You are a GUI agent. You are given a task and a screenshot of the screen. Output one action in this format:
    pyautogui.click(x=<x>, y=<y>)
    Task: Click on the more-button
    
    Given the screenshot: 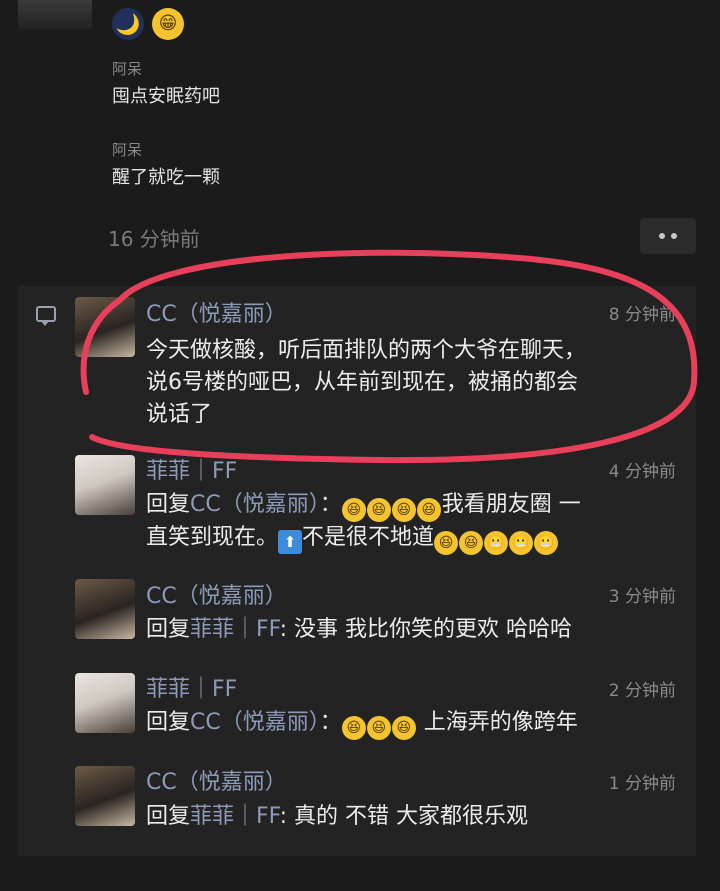 What is the action you would take?
    pyautogui.click(x=668, y=236)
    